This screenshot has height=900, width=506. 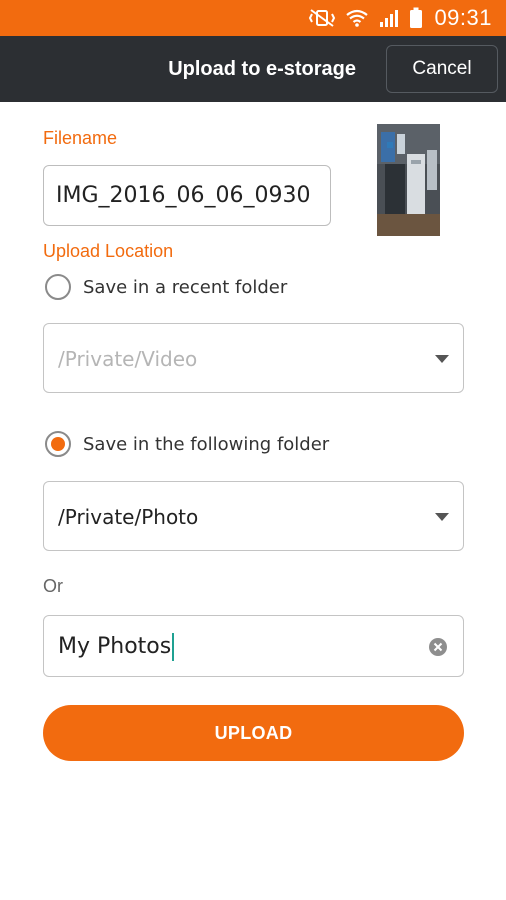 What do you see at coordinates (463, 17) in the screenshot?
I see `status-time: 09:31` at bounding box center [463, 17].